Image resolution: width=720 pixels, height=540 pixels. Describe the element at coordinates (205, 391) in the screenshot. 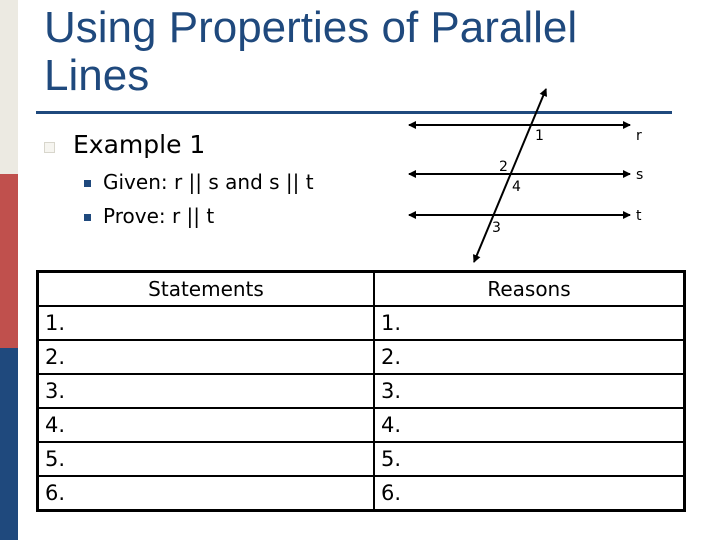

I see `statement-cell: 3.` at that location.